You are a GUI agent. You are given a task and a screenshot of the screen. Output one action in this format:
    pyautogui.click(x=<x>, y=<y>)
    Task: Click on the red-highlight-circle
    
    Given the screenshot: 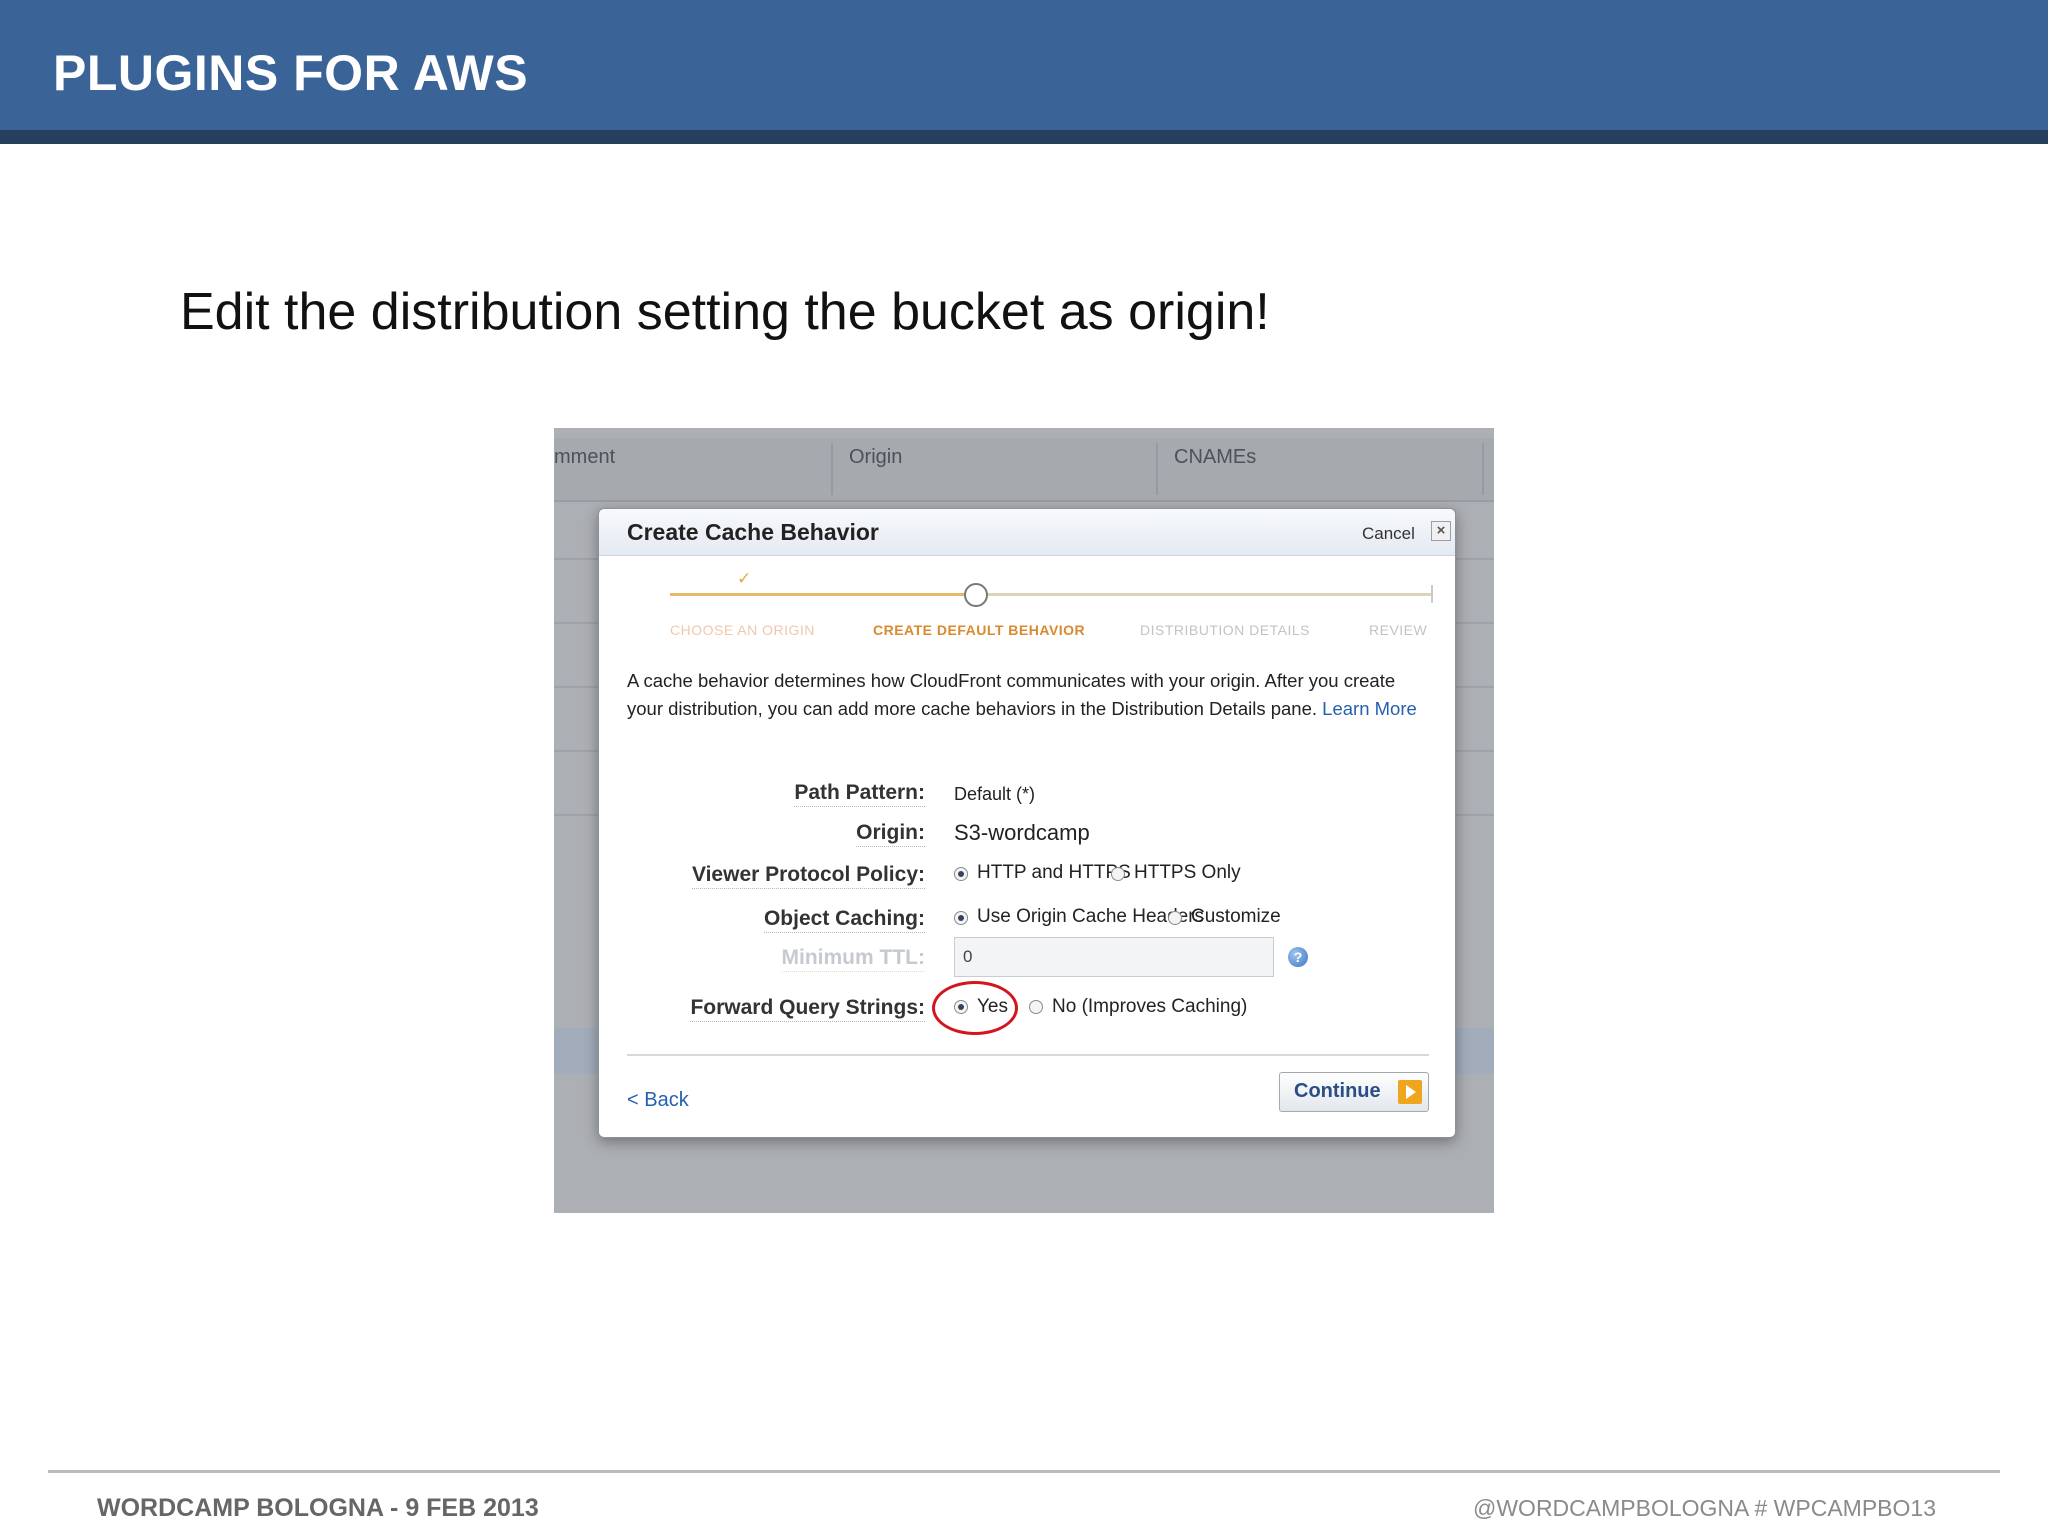 What is the action you would take?
    pyautogui.click(x=975, y=1008)
    